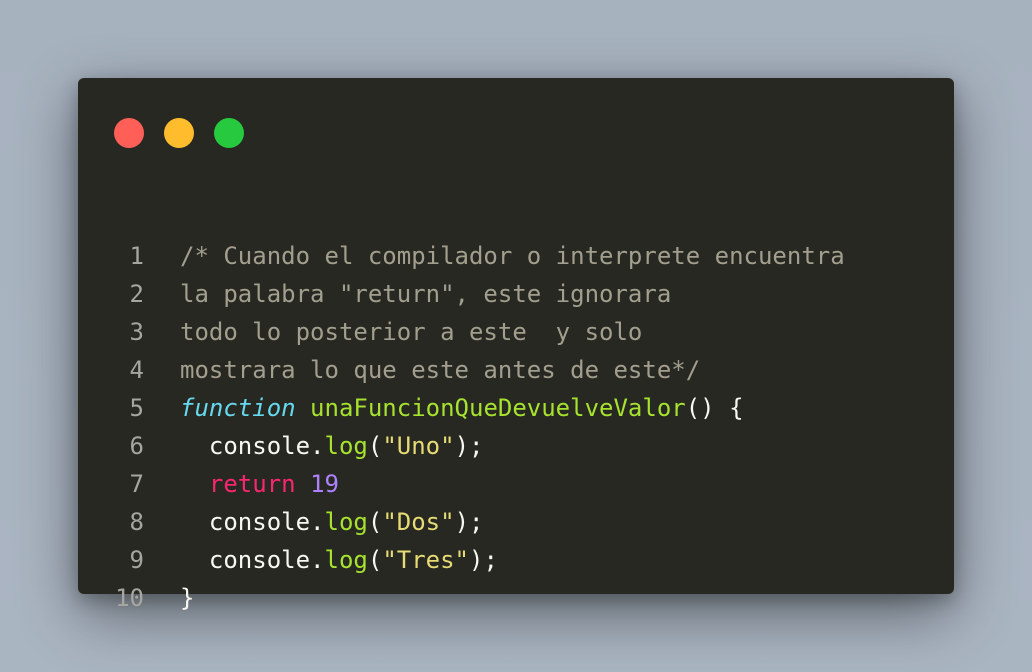 The height and width of the screenshot is (672, 1032). Describe the element at coordinates (136, 370) in the screenshot. I see `line-number: 4` at that location.